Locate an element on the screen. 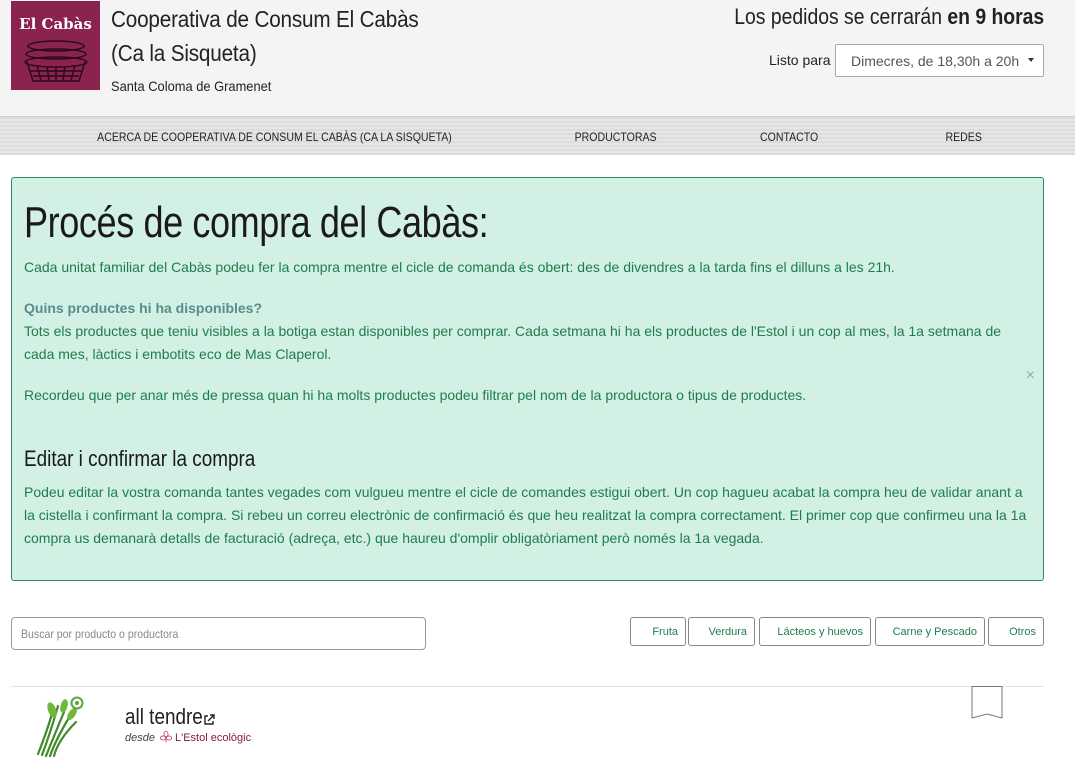 This screenshot has width=1075, height=757. shop-location: Santa Coloma de Gramenet is located at coordinates (191, 86).